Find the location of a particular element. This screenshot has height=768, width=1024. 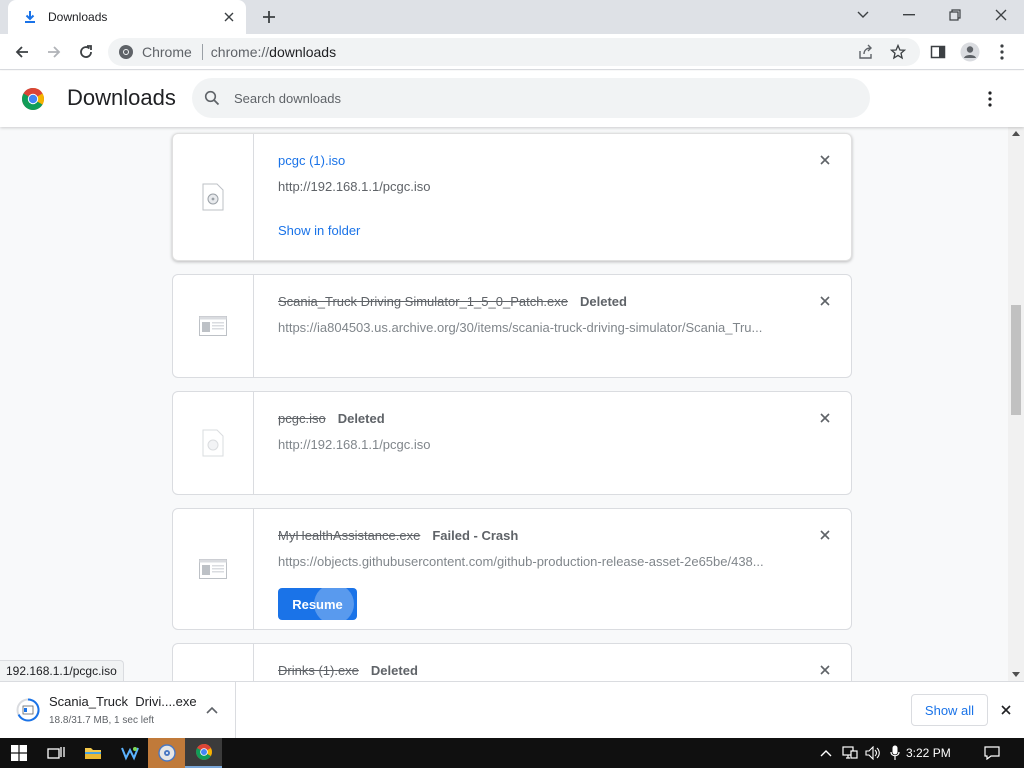

tab-title: Downloads is located at coordinates (78, 17).